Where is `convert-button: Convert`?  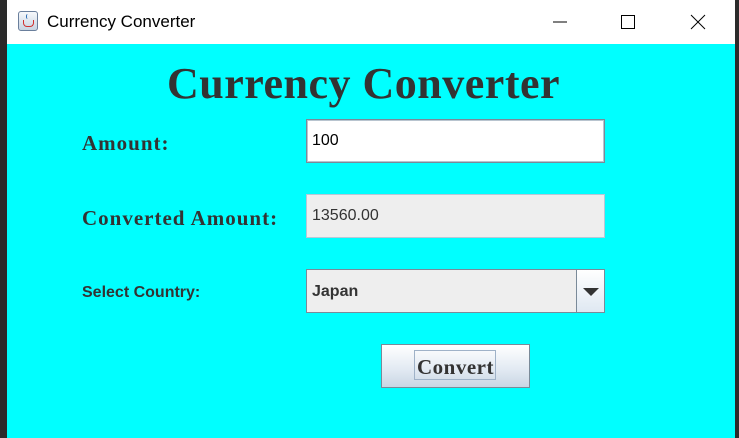
convert-button: Convert is located at coordinates (455, 366).